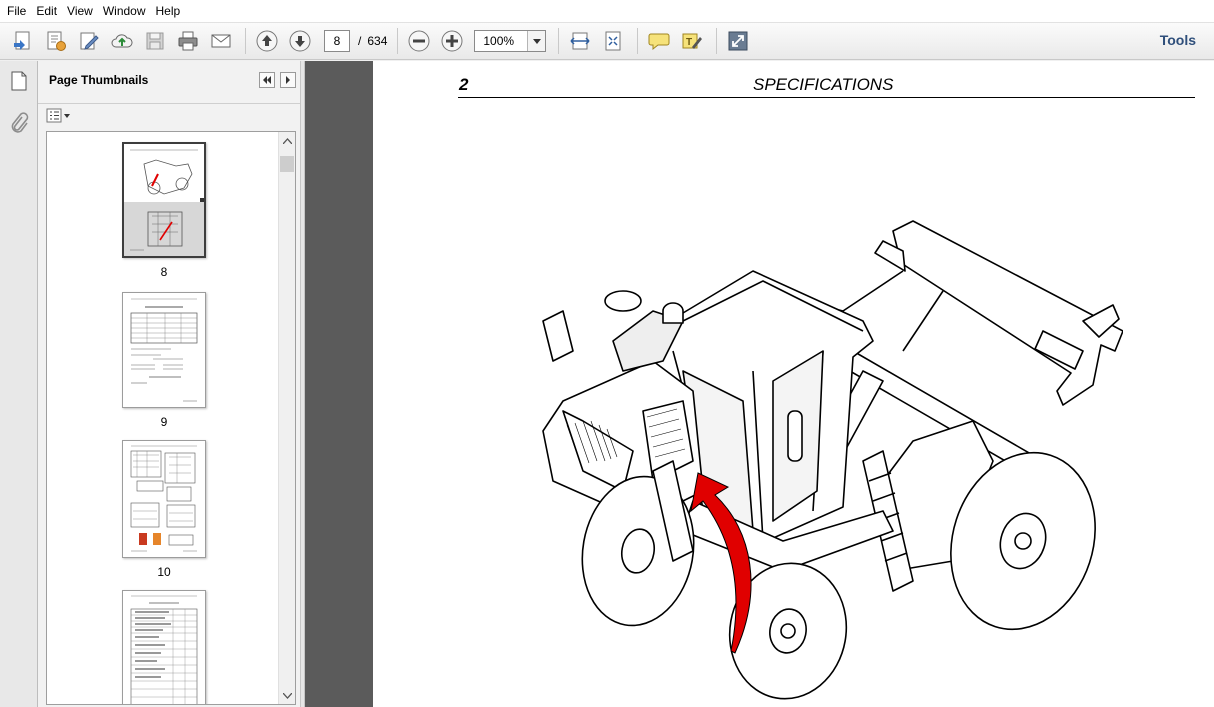 This screenshot has width=1214, height=707. I want to click on chevron-right-icon, so click(288, 80).